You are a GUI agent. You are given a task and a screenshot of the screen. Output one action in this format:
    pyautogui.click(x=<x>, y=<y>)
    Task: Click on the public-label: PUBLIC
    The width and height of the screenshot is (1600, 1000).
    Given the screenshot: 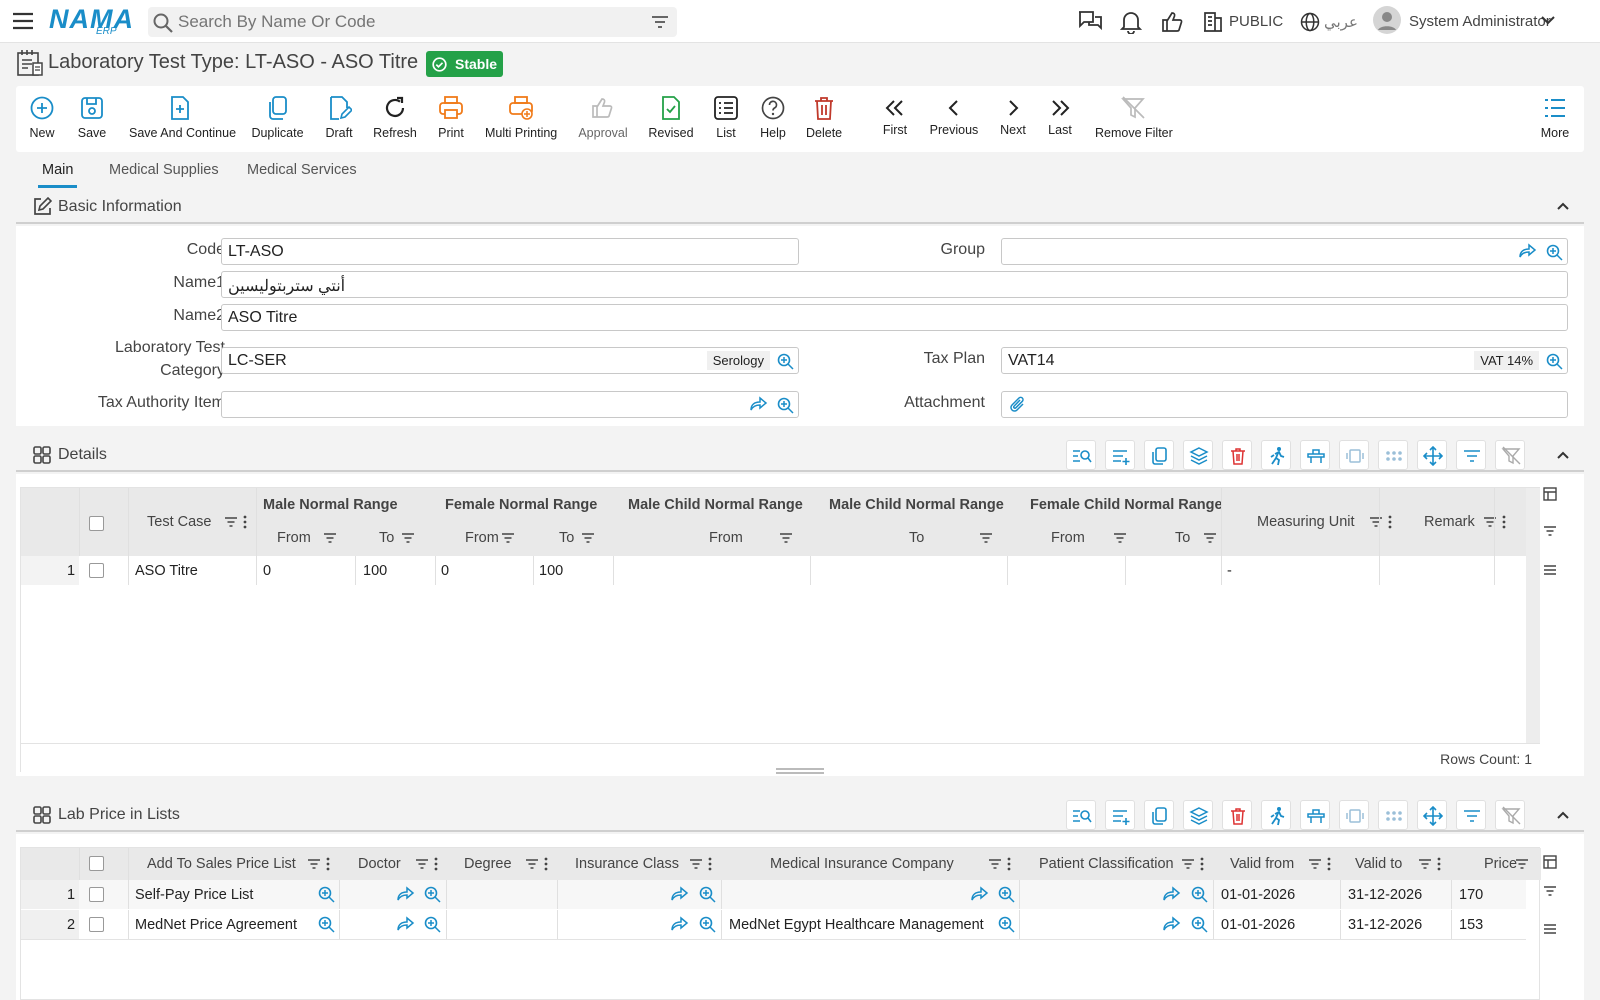 What is the action you would take?
    pyautogui.click(x=1256, y=21)
    